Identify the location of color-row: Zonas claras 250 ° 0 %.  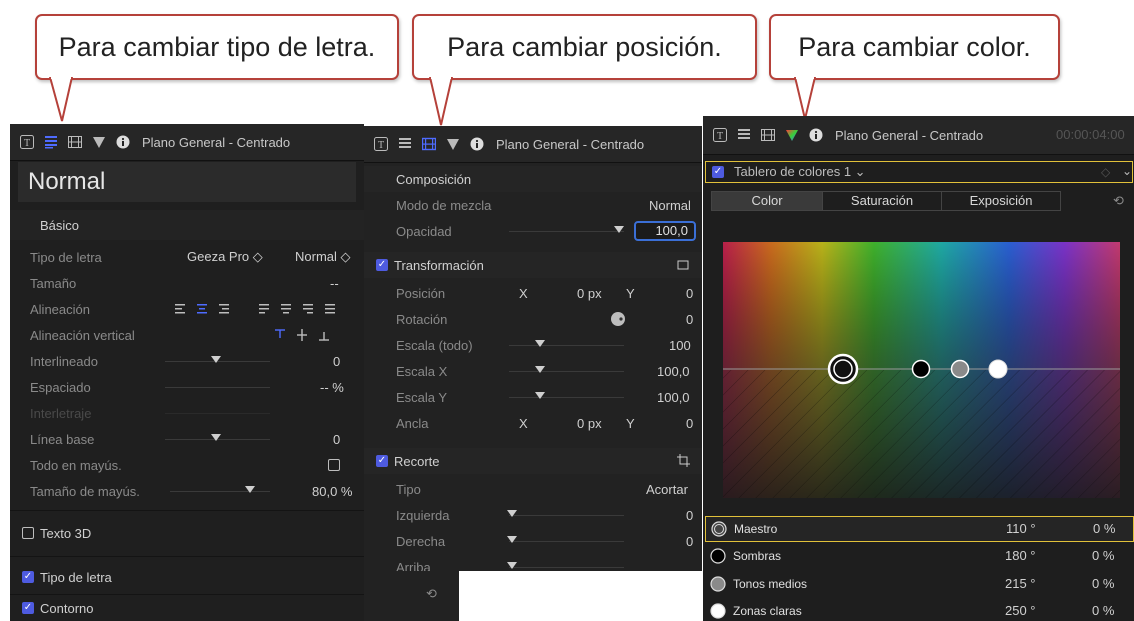
(919, 610).